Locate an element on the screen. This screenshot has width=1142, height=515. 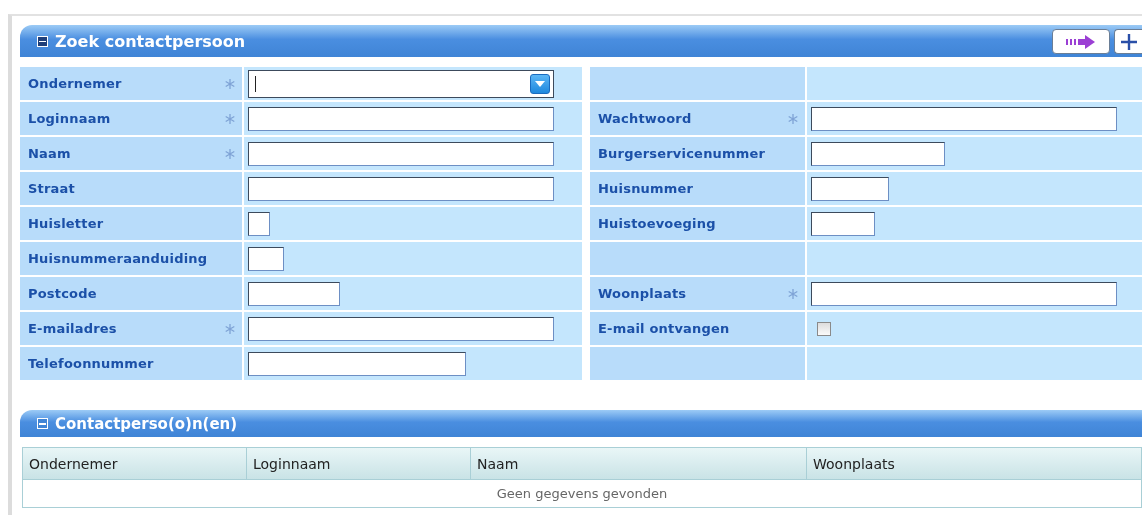
panel-title: Zoek contactpersoon is located at coordinates (150, 41).